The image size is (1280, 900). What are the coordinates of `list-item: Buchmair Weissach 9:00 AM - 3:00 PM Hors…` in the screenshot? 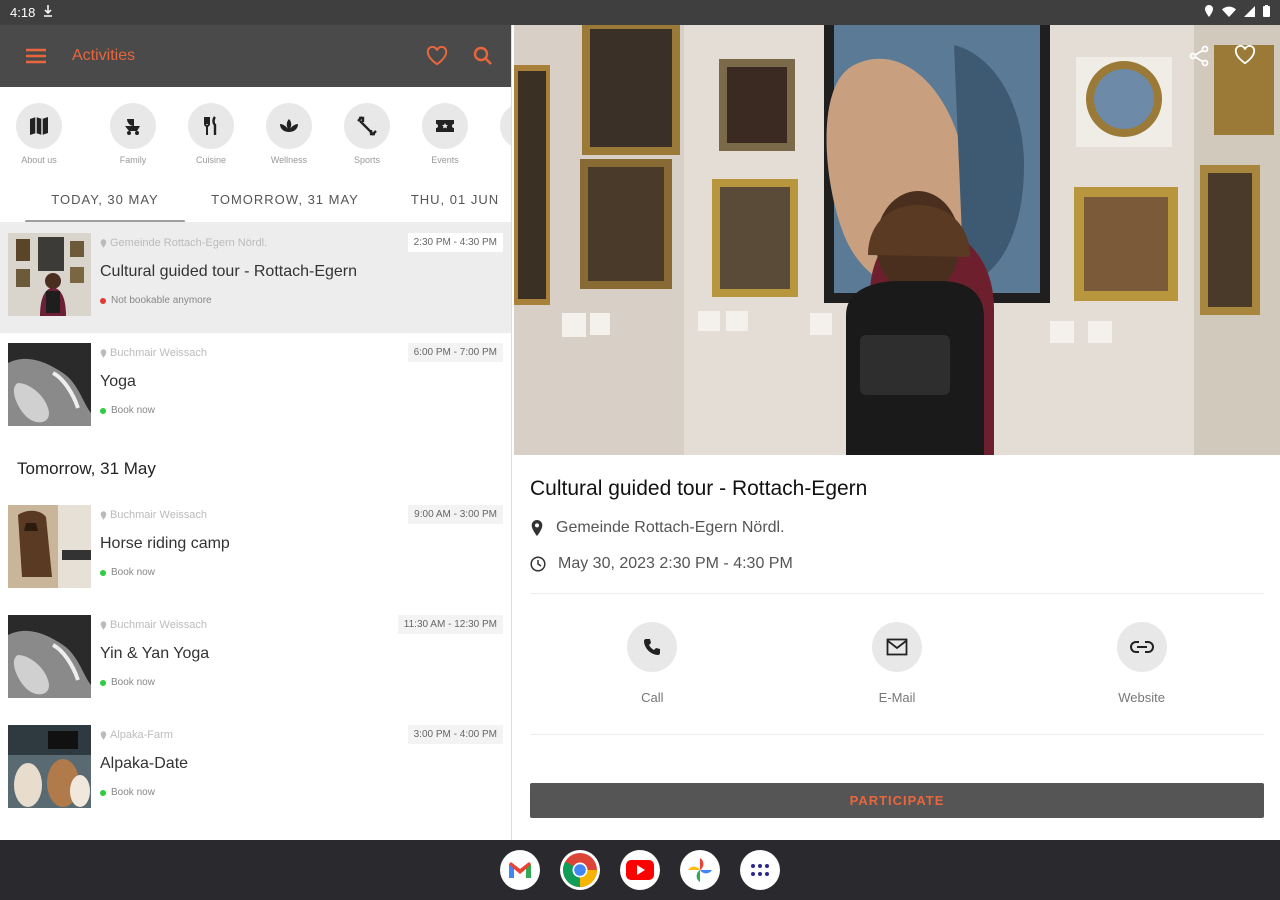 It's located at (255, 550).